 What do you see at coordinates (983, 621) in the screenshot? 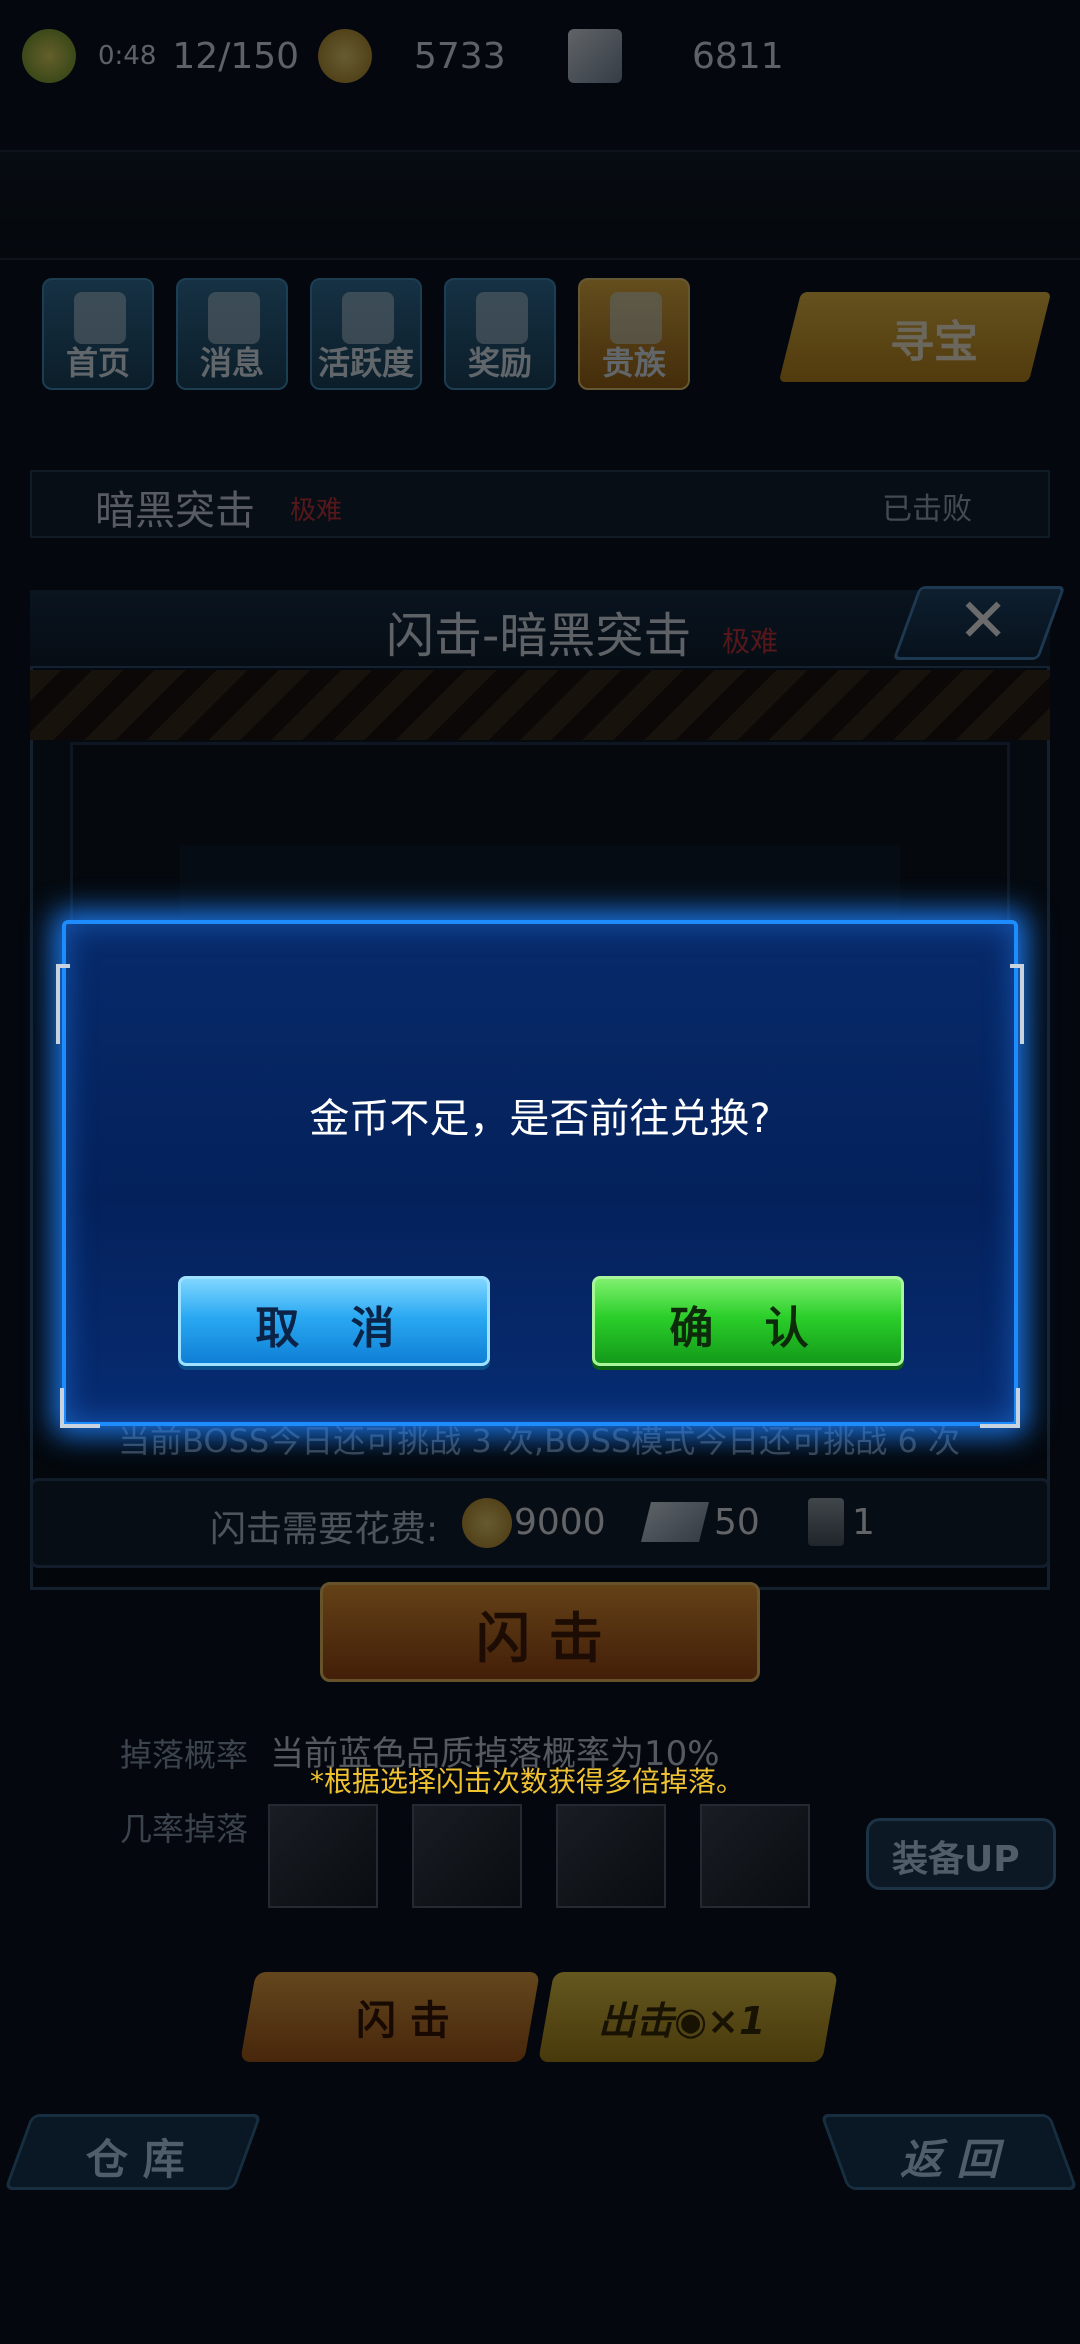
I see `close-icon: ✕` at bounding box center [983, 621].